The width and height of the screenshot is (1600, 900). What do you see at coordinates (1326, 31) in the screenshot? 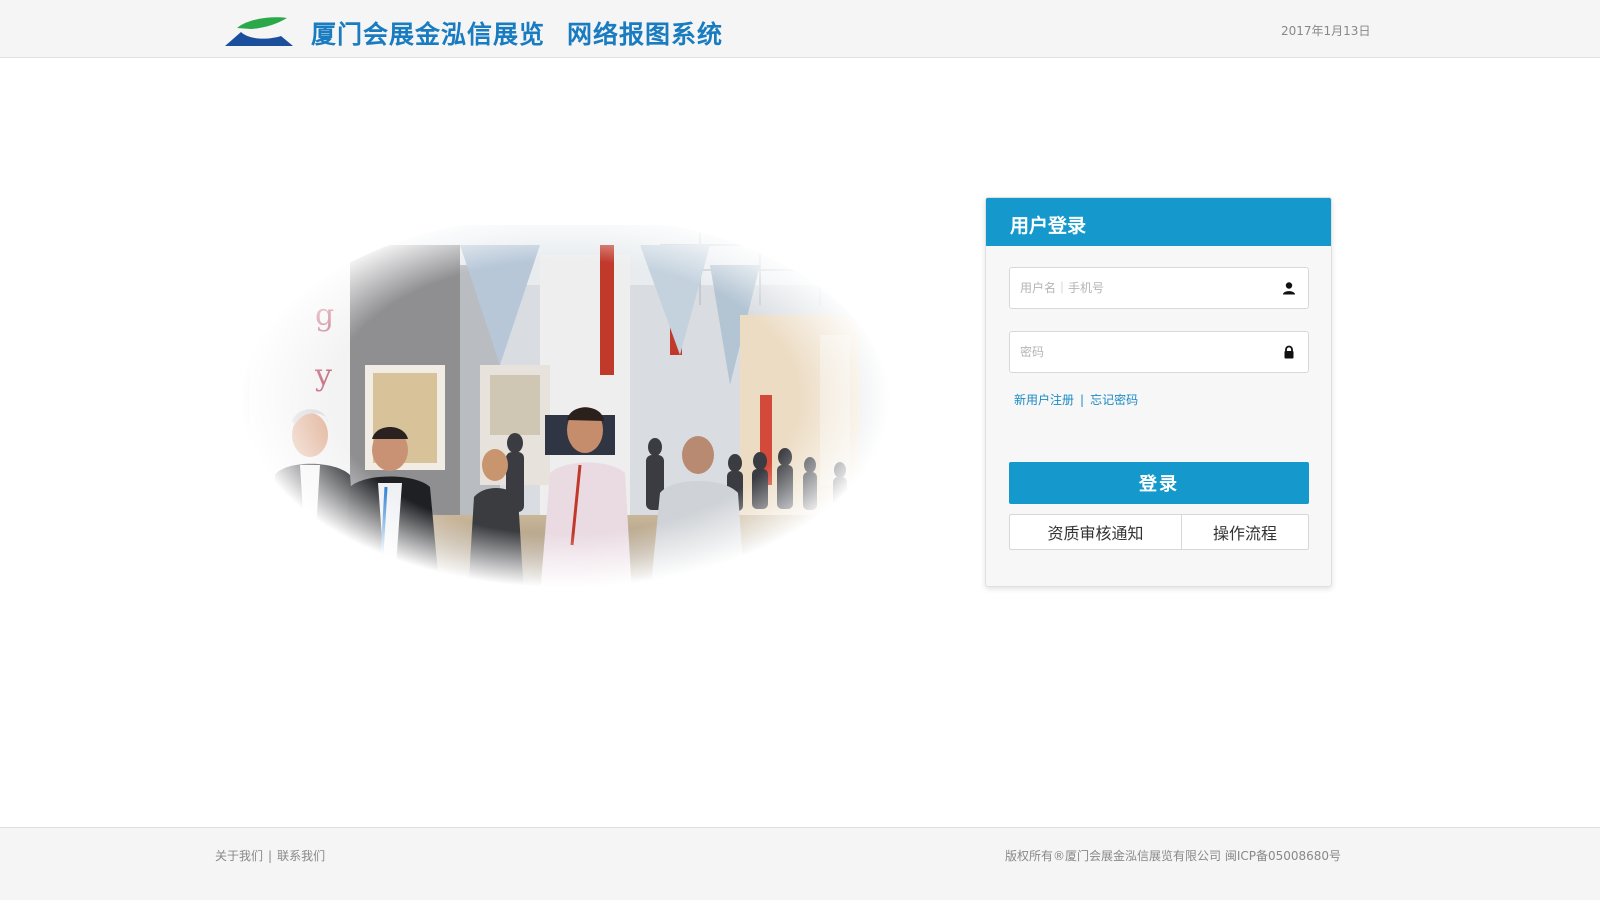
I see `header-date: 2017年1月13日` at bounding box center [1326, 31].